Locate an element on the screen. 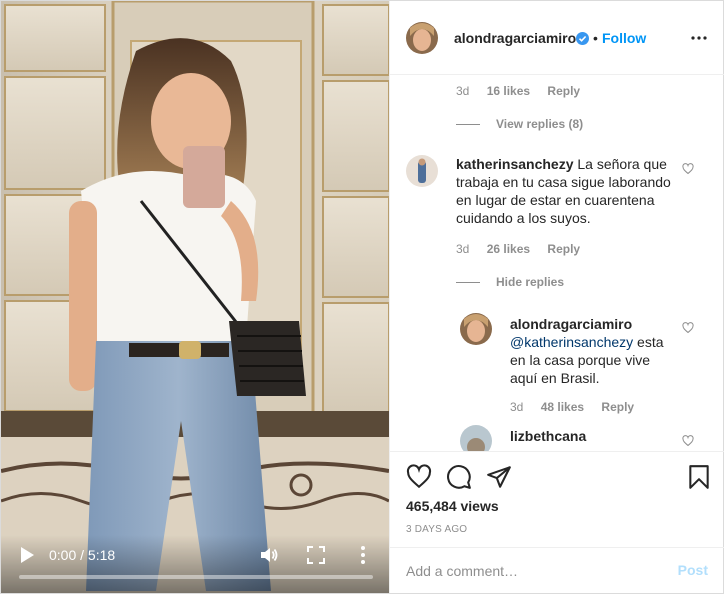 The width and height of the screenshot is (724, 594). play-icon is located at coordinates (27, 555).